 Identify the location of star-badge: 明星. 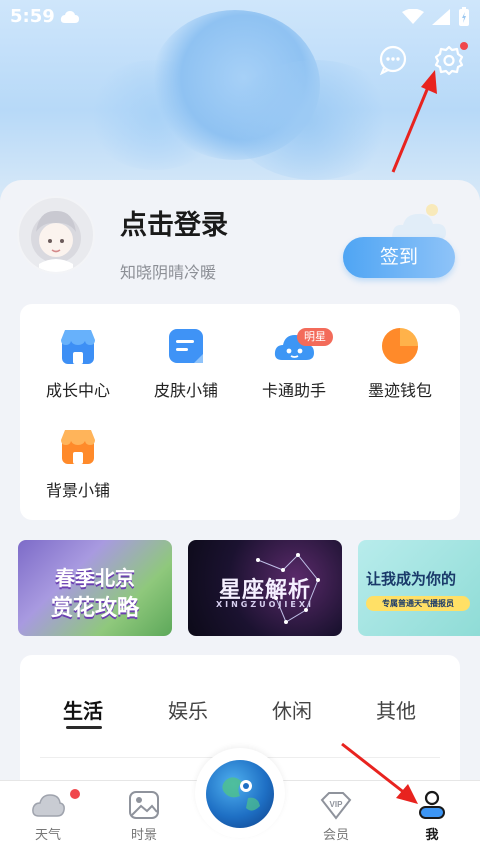
(315, 337).